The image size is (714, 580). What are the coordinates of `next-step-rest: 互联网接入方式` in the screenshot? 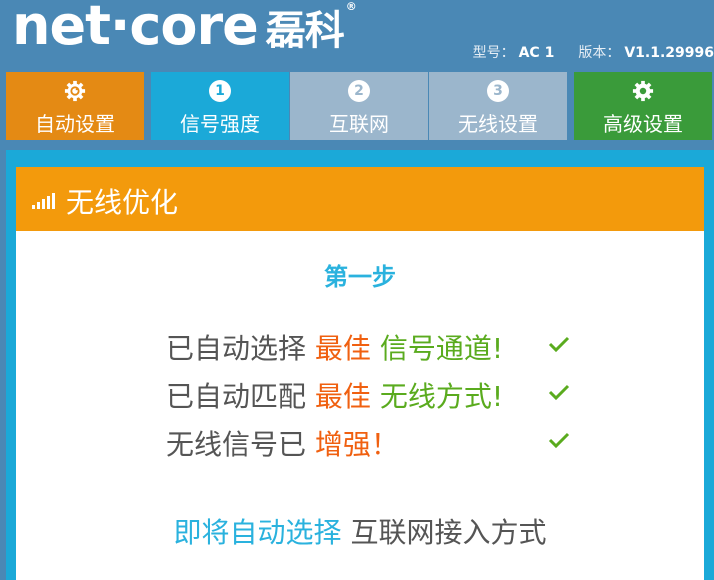 It's located at (448, 532).